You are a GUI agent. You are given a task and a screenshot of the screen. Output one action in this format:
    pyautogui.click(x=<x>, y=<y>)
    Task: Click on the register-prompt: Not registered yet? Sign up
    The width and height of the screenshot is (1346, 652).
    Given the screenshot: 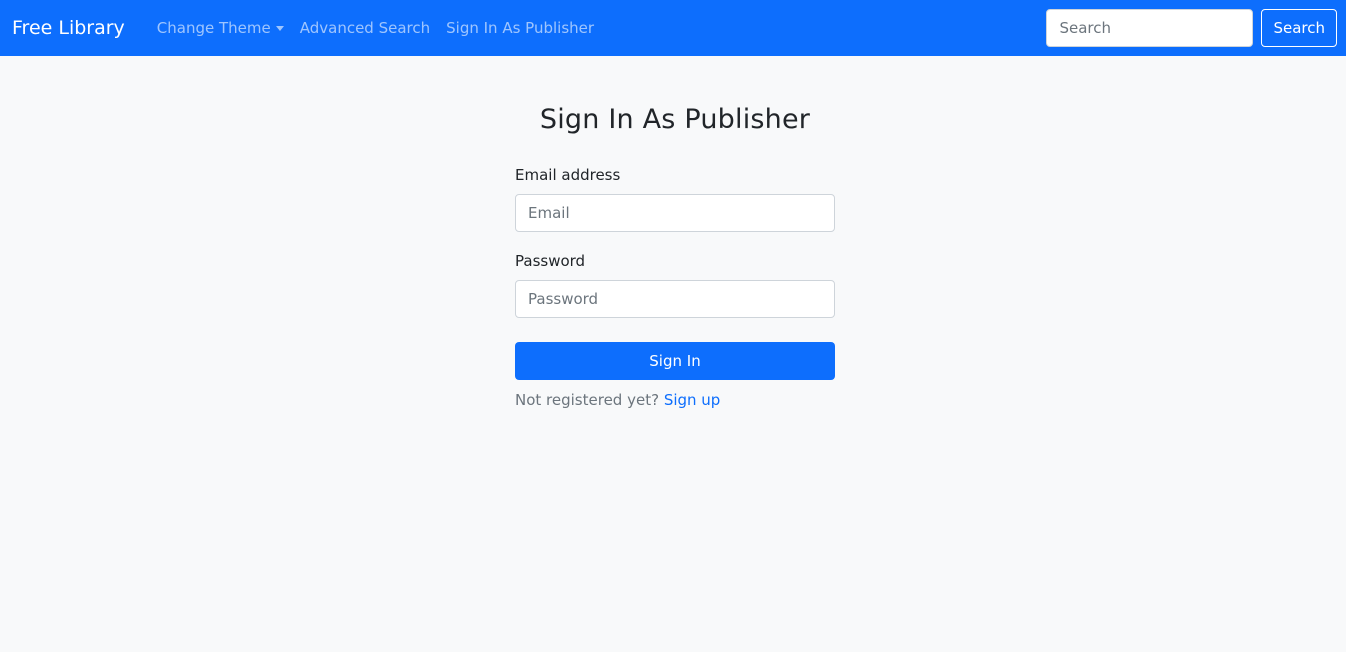 What is the action you would take?
    pyautogui.click(x=675, y=400)
    